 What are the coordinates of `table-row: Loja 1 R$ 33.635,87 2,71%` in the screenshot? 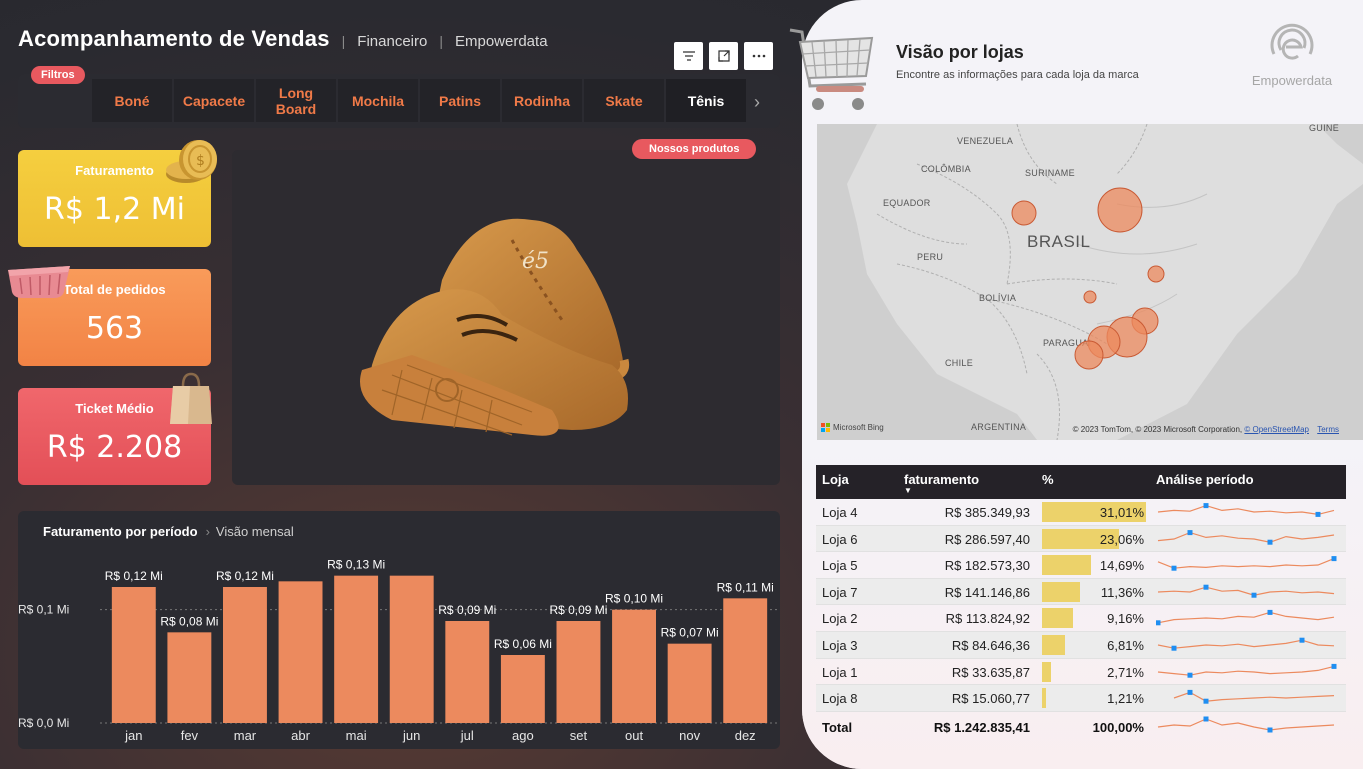 It's located at (1081, 672).